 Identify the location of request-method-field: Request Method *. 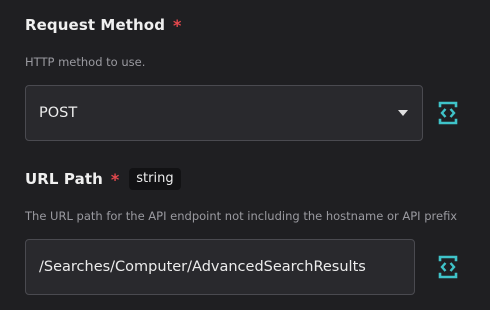
(103, 25).